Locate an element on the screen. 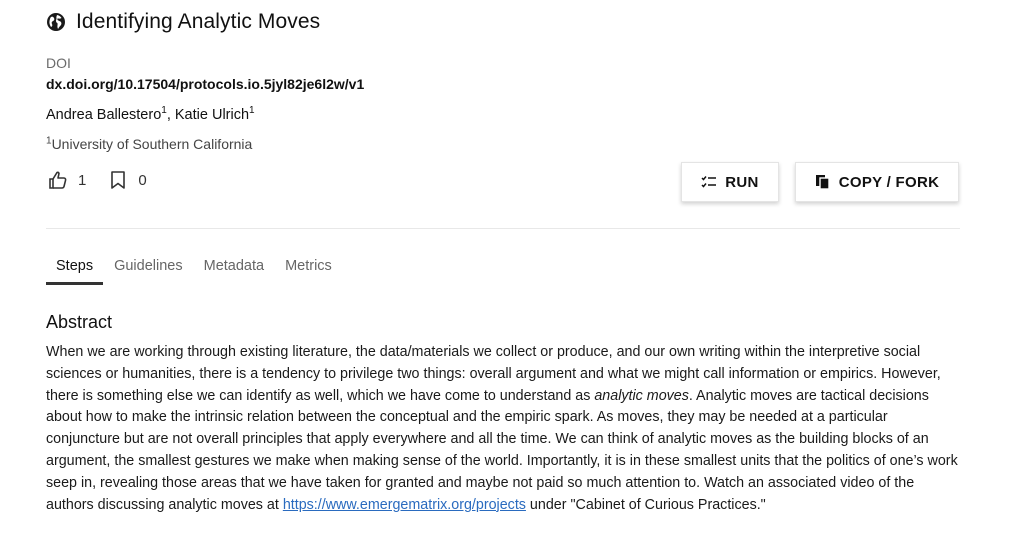 Image resolution: width=1024 pixels, height=551 pixels. copy-fork-button: COPY / FORK is located at coordinates (877, 182).